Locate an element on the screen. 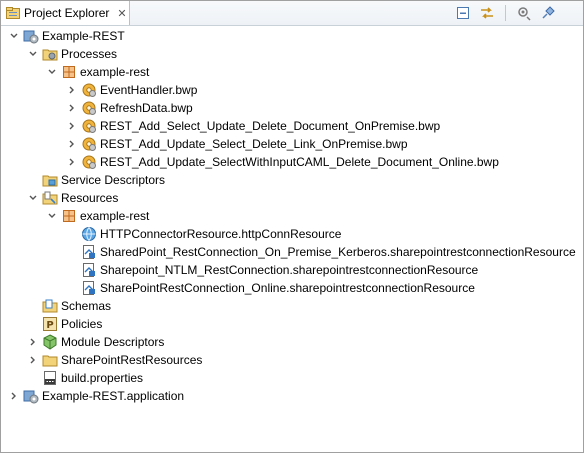  tree-item-label: Example-REST.application is located at coordinates (113, 396).